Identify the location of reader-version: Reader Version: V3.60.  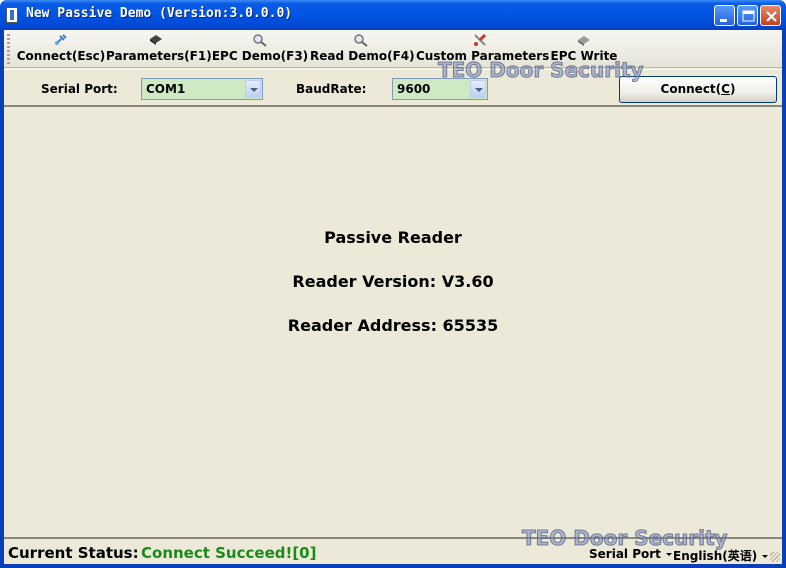
(393, 281).